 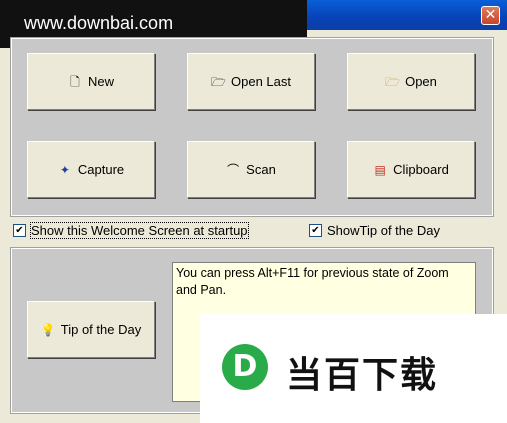 What do you see at coordinates (48, 329) in the screenshot?
I see `lightbulb-icon: 💡` at bounding box center [48, 329].